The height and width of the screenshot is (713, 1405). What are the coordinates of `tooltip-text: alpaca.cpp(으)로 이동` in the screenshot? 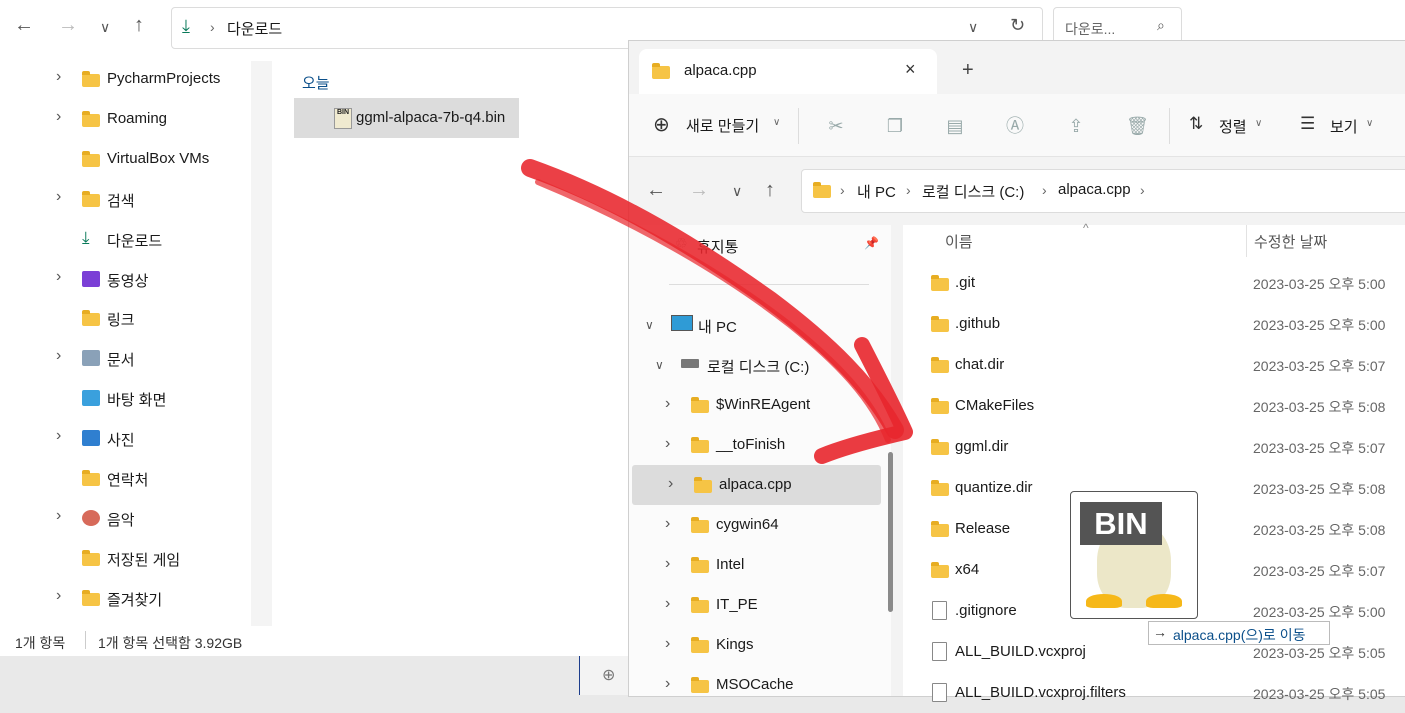 It's located at (1239, 635).